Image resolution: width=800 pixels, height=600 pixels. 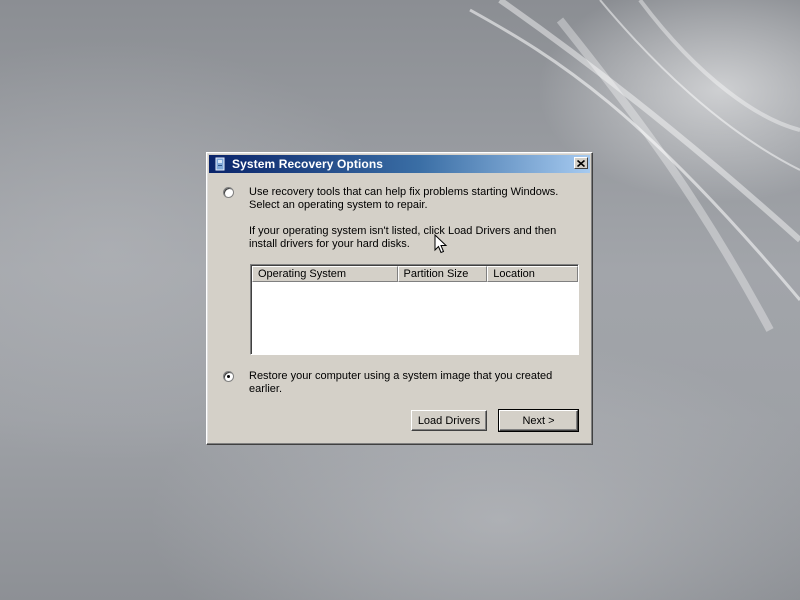 What do you see at coordinates (441, 244) in the screenshot?
I see `mouse-pointer-icon` at bounding box center [441, 244].